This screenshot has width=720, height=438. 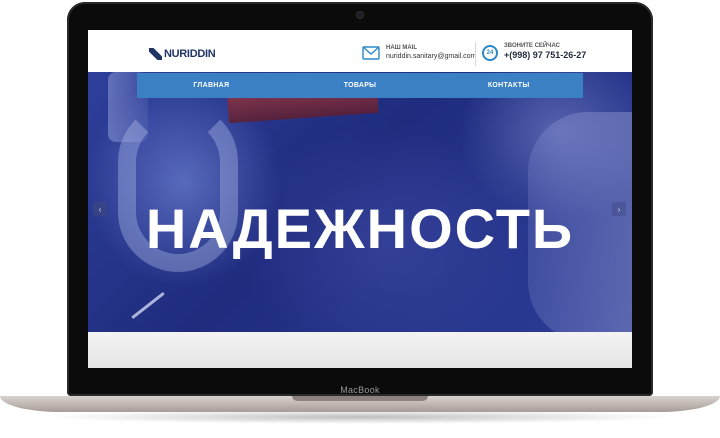 What do you see at coordinates (360, 228) in the screenshot?
I see `hero-title: НАДЕЖНОСТЬ` at bounding box center [360, 228].